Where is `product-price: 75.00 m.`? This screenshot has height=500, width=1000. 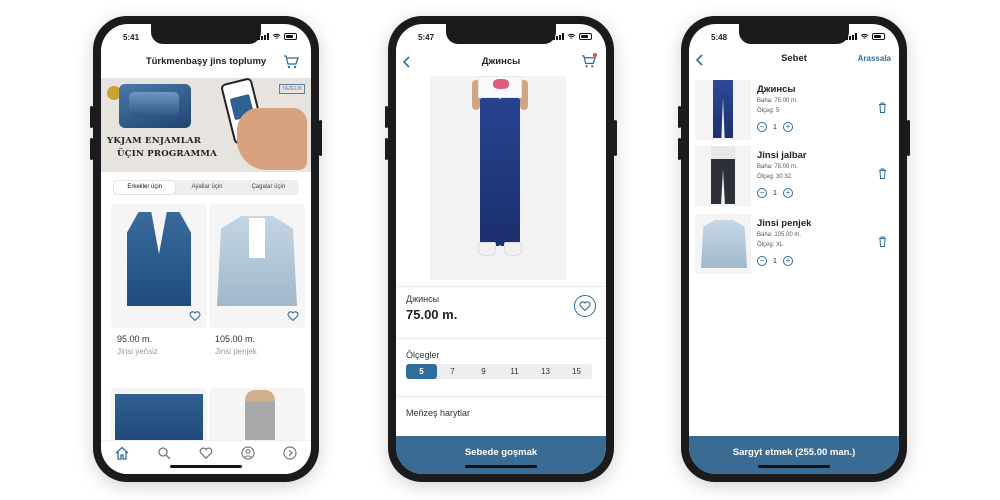
product-price: 75.00 m. is located at coordinates (432, 314).